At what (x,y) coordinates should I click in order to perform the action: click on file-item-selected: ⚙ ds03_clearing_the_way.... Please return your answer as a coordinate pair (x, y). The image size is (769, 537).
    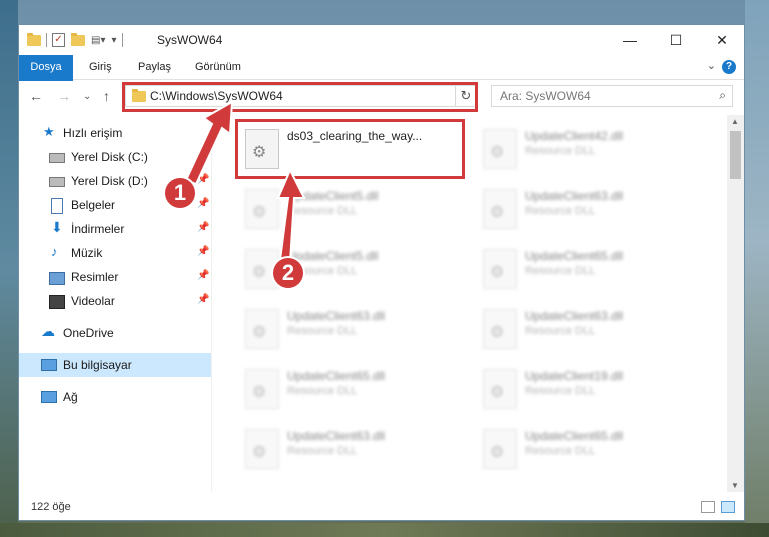
    Looking at the image, I should click on (350, 149).